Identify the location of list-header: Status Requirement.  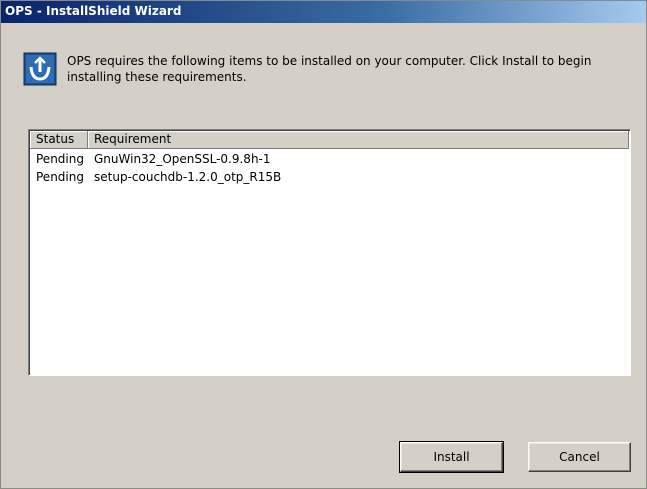
(329, 140).